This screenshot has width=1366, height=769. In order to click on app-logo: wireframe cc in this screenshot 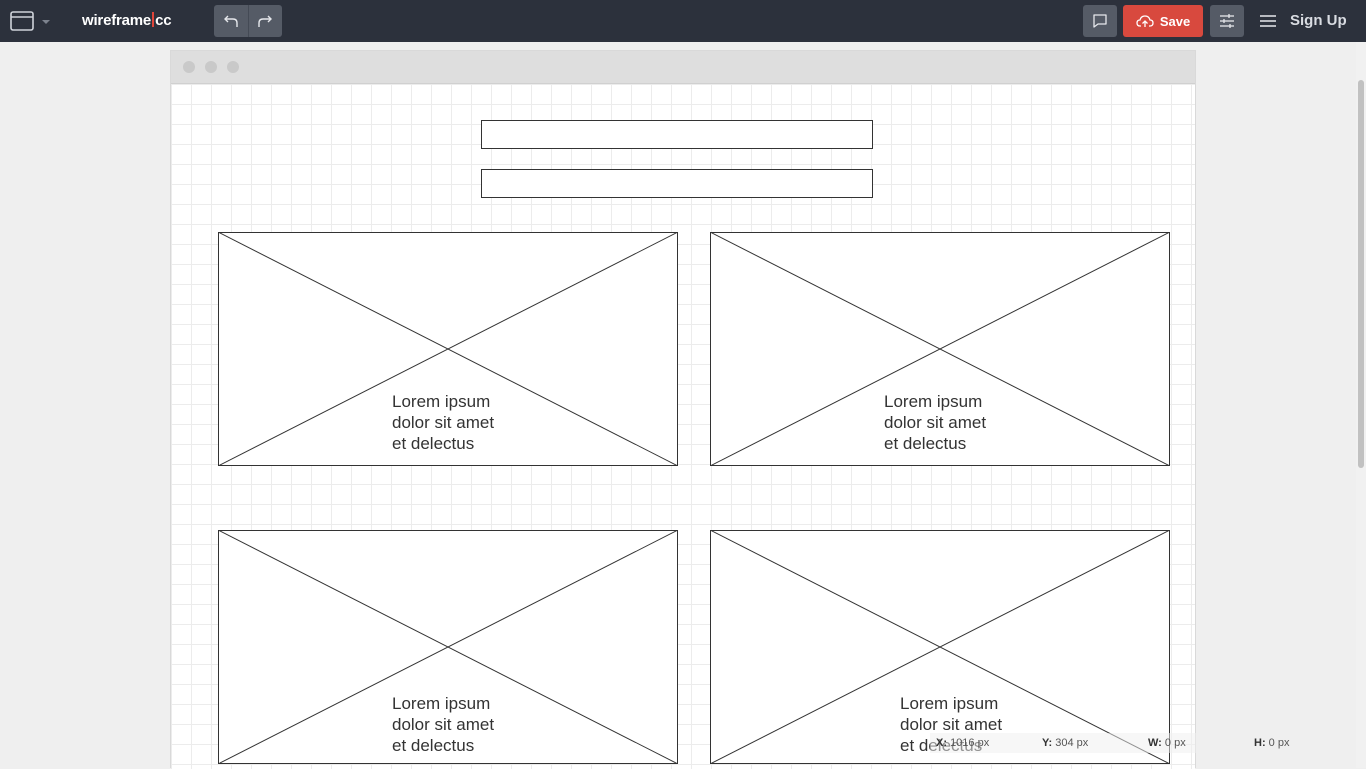, I will do `click(127, 20)`.